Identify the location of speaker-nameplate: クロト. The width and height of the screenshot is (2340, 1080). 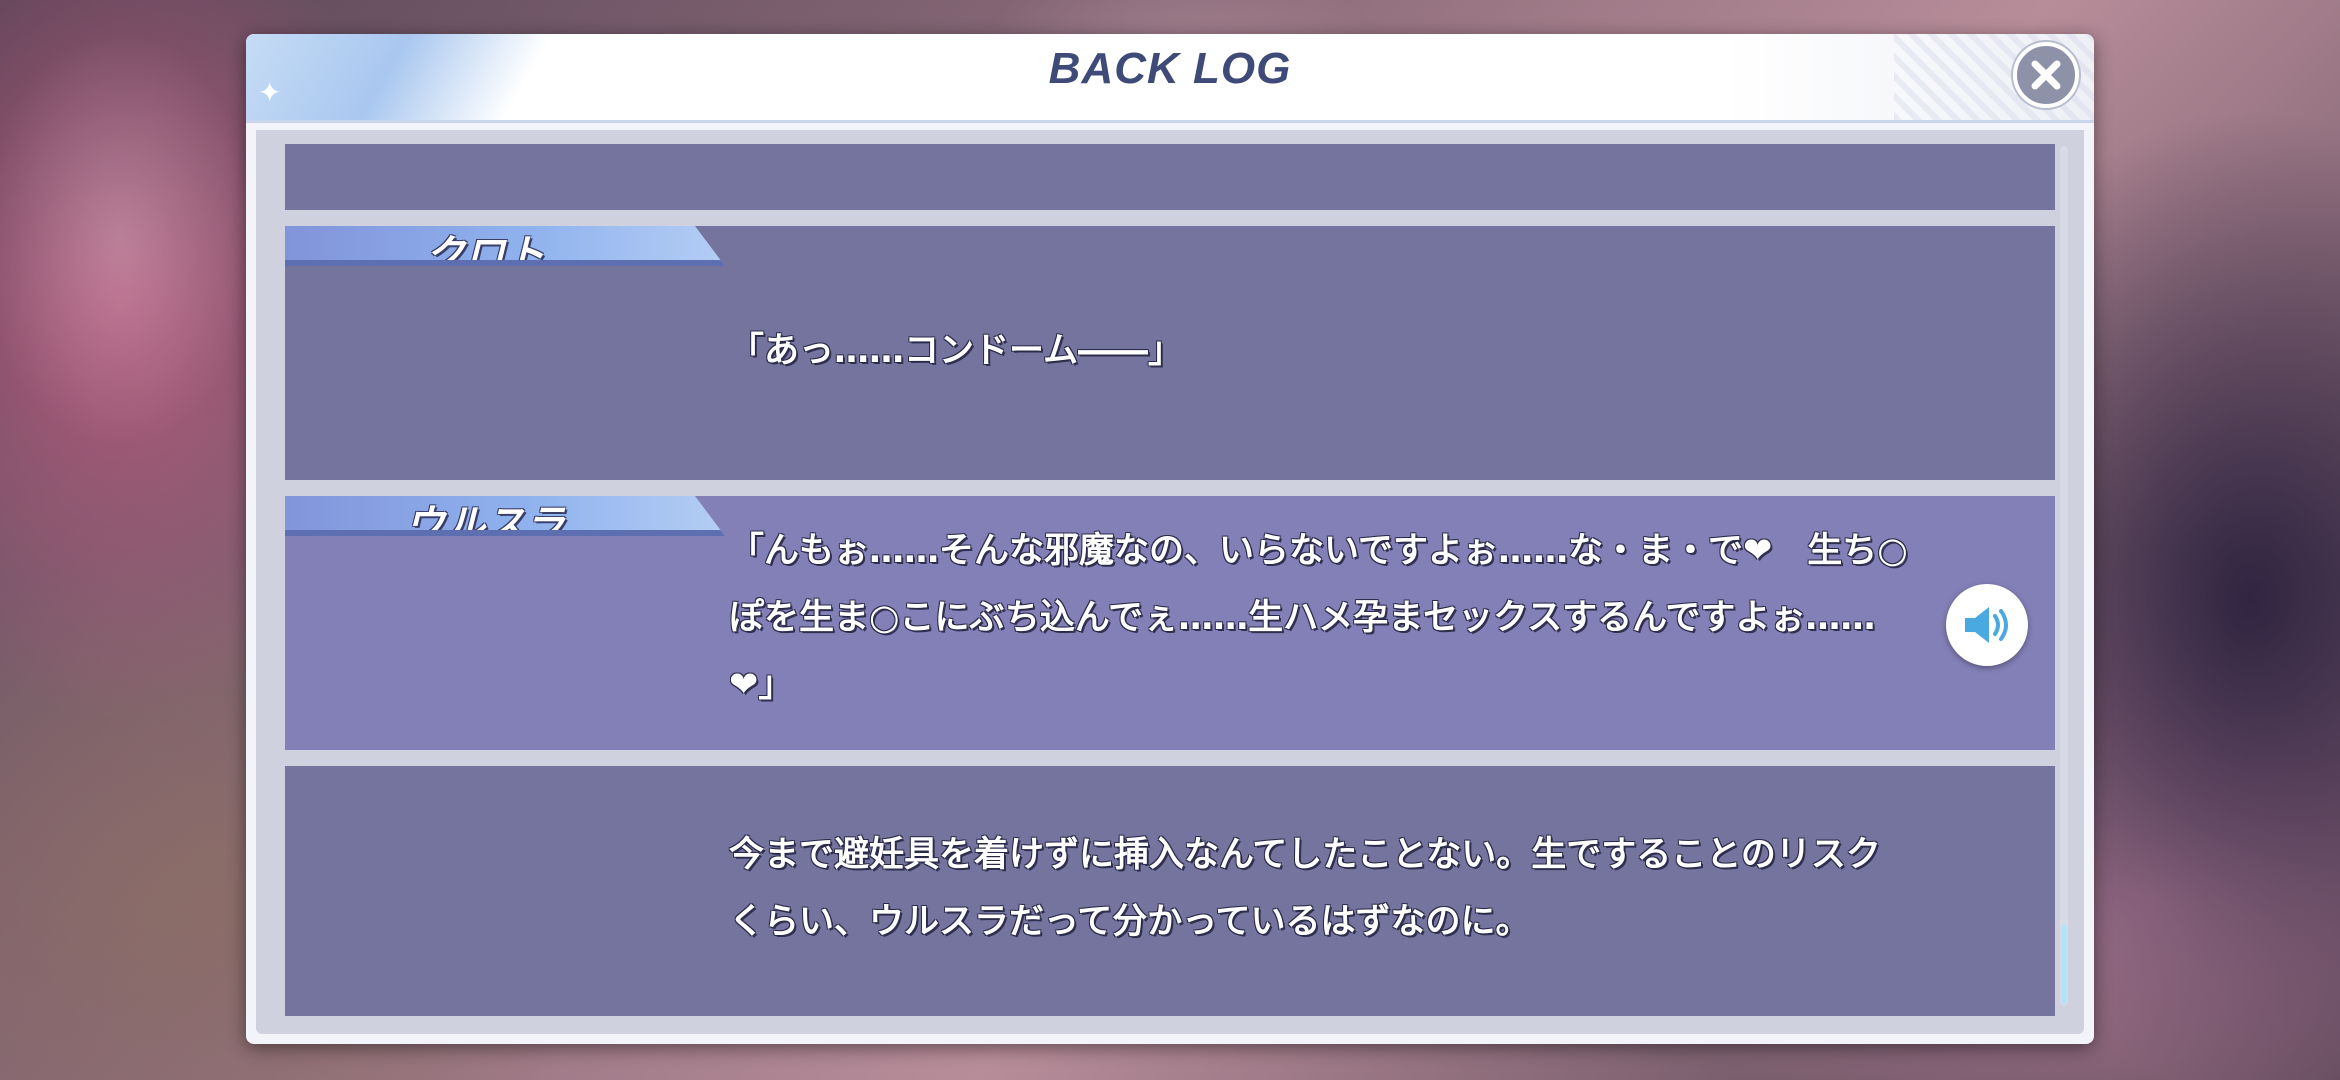
(505, 246).